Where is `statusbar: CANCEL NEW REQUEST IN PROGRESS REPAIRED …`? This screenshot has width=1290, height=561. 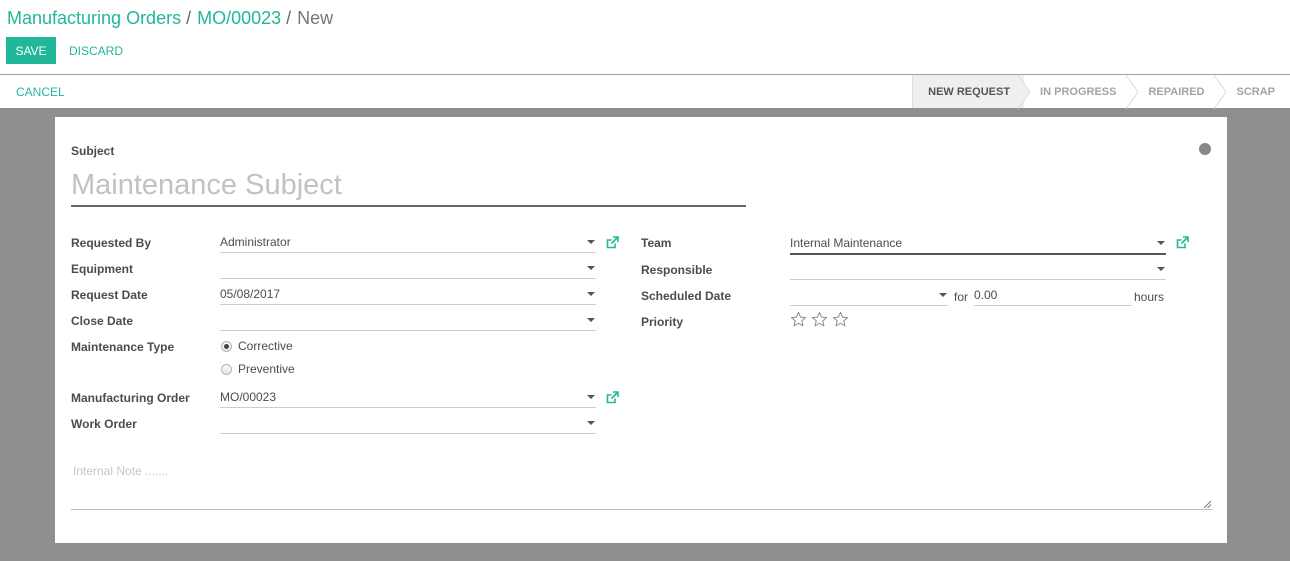
statusbar: CANCEL NEW REQUEST IN PROGRESS REPAIRED … is located at coordinates (645, 91).